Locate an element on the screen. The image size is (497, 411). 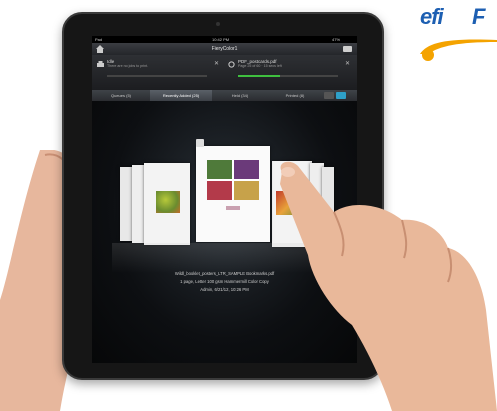
efi-logo: efi F is located at coordinates (457, 37).